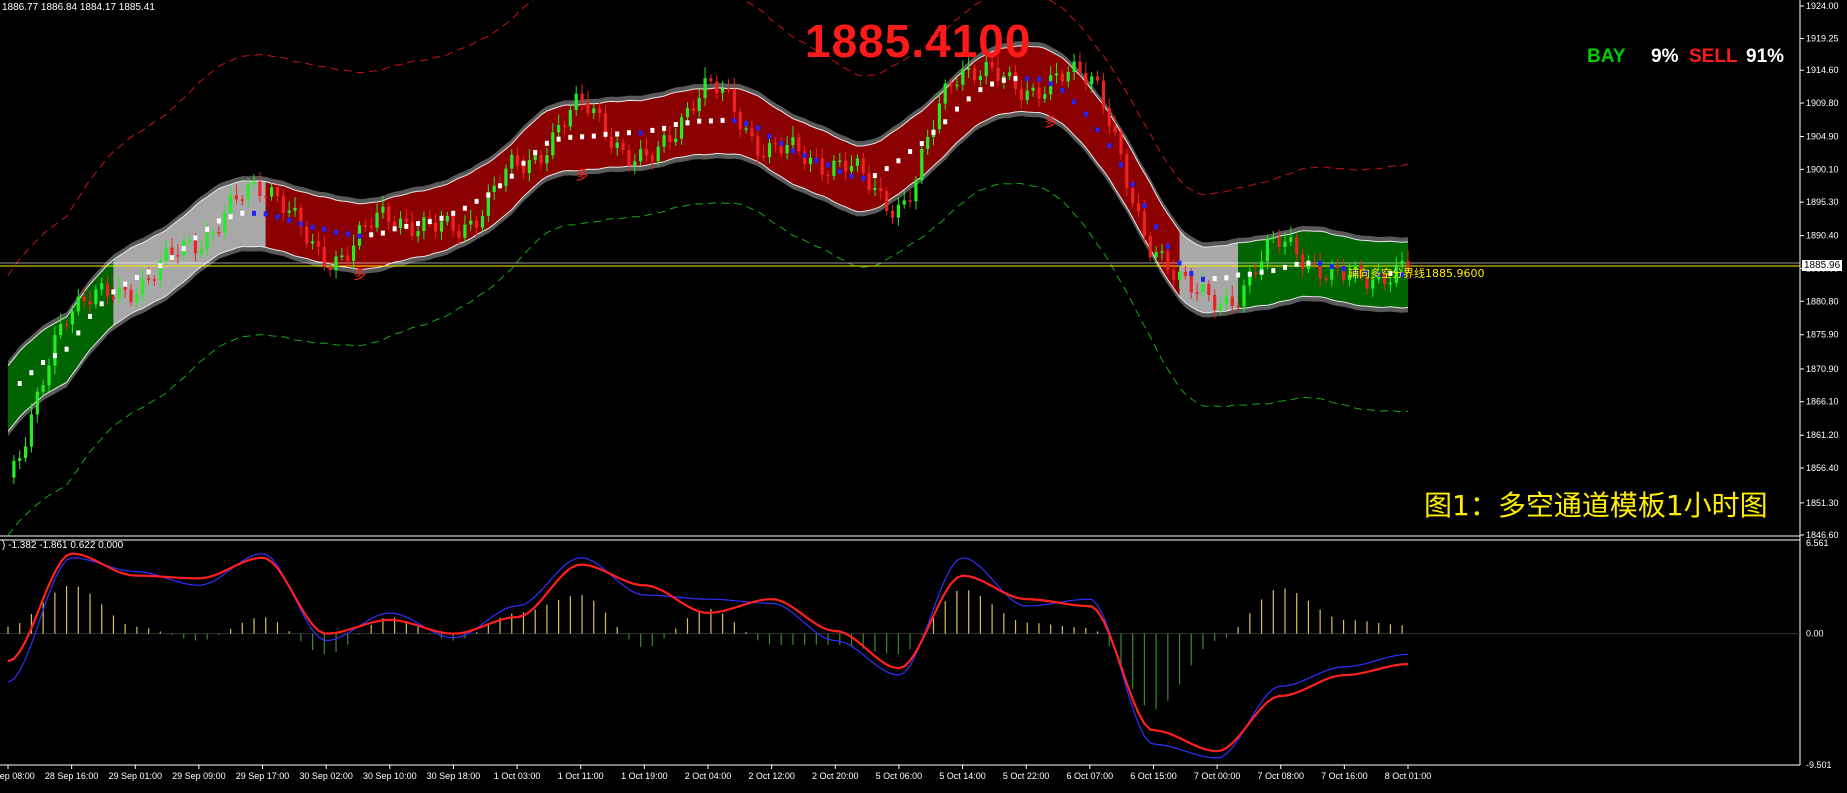 This screenshot has width=1847, height=793. I want to click on sell-label: SELL, so click(1713, 56).